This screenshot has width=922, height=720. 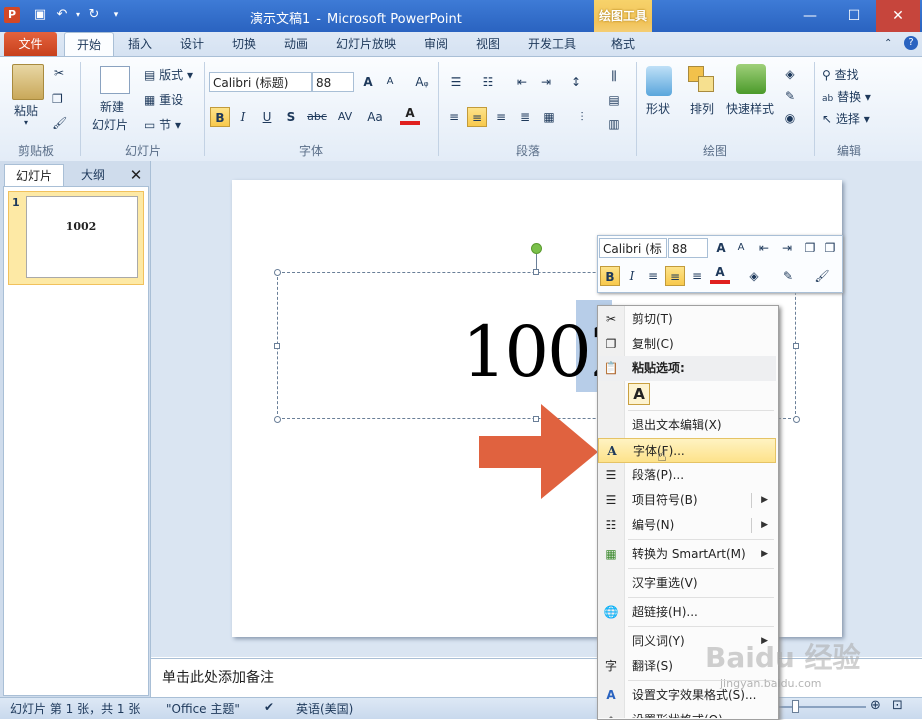 What do you see at coordinates (525, 117) in the screenshot?
I see `justify-icon: ≣` at bounding box center [525, 117].